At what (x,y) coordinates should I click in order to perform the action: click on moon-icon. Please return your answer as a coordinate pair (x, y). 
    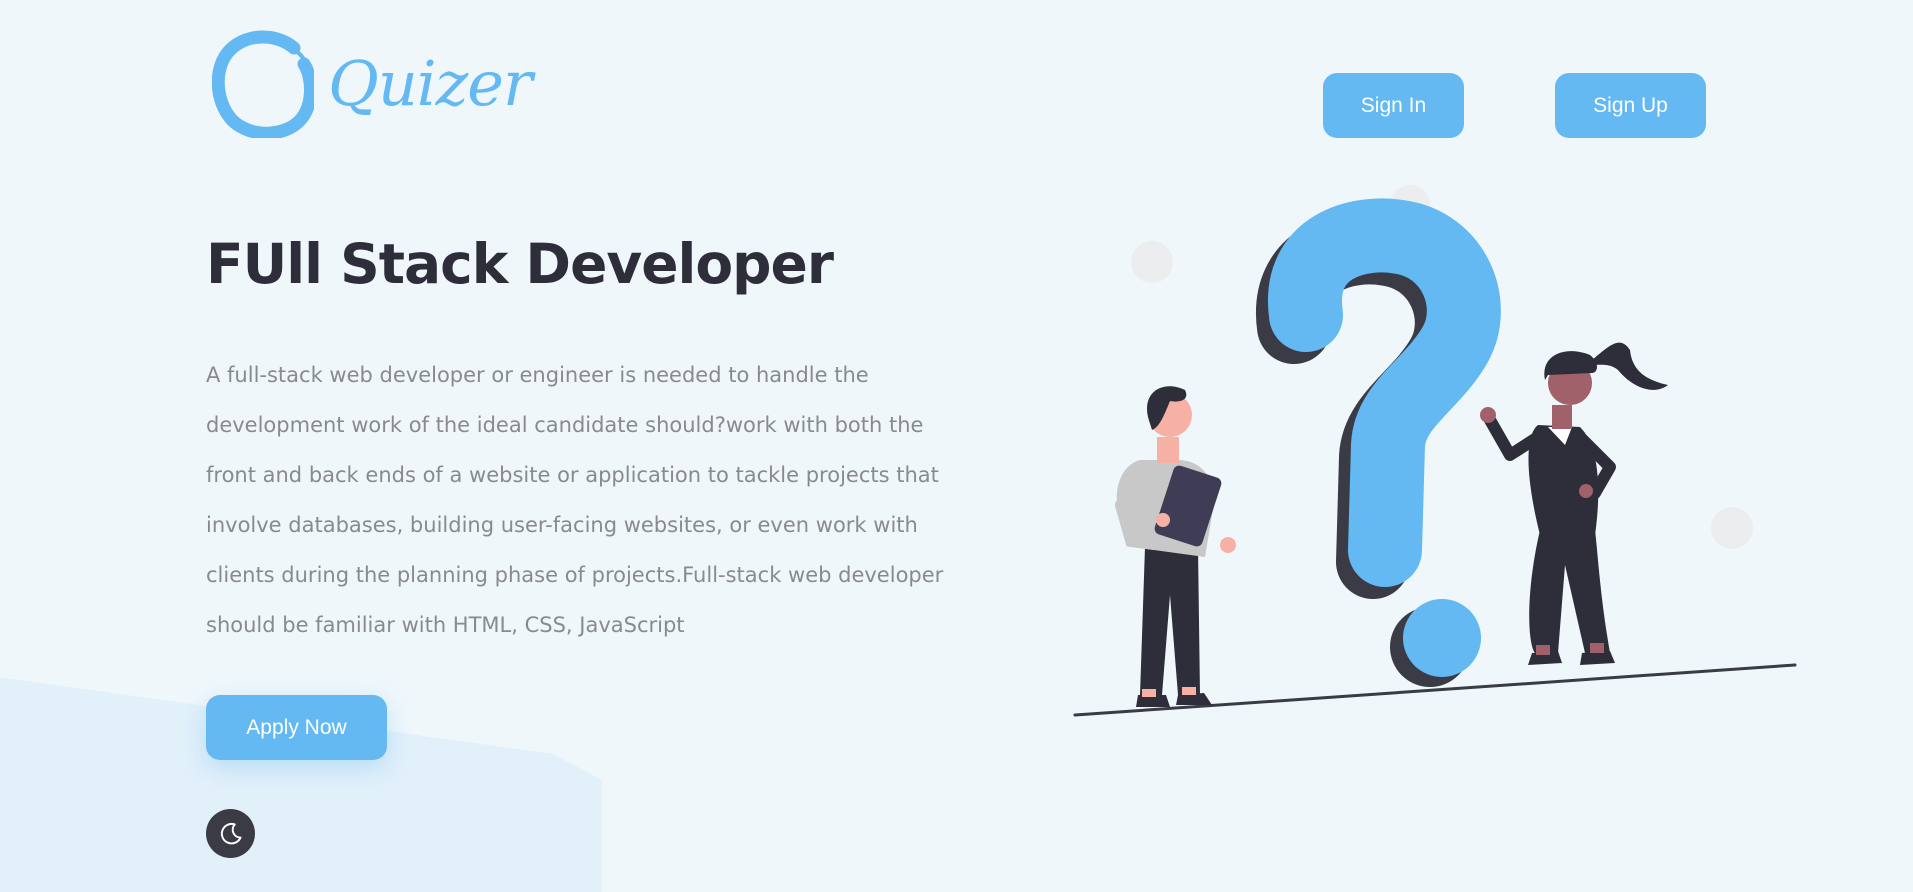
    Looking at the image, I should click on (231, 833).